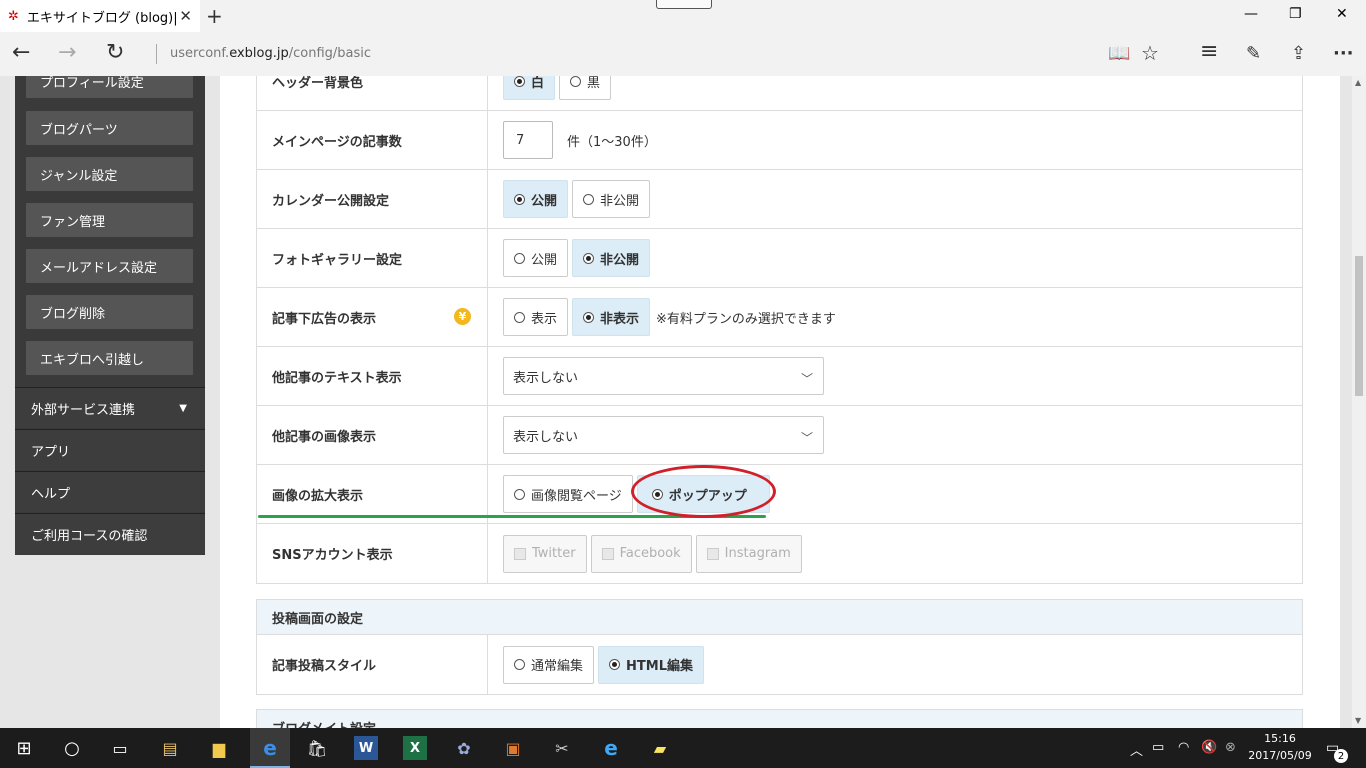 Image resolution: width=1366 pixels, height=768 pixels. I want to click on setting-row-photo-gallery: フォトギャラリー設定 公開 非公開, so click(779, 258).